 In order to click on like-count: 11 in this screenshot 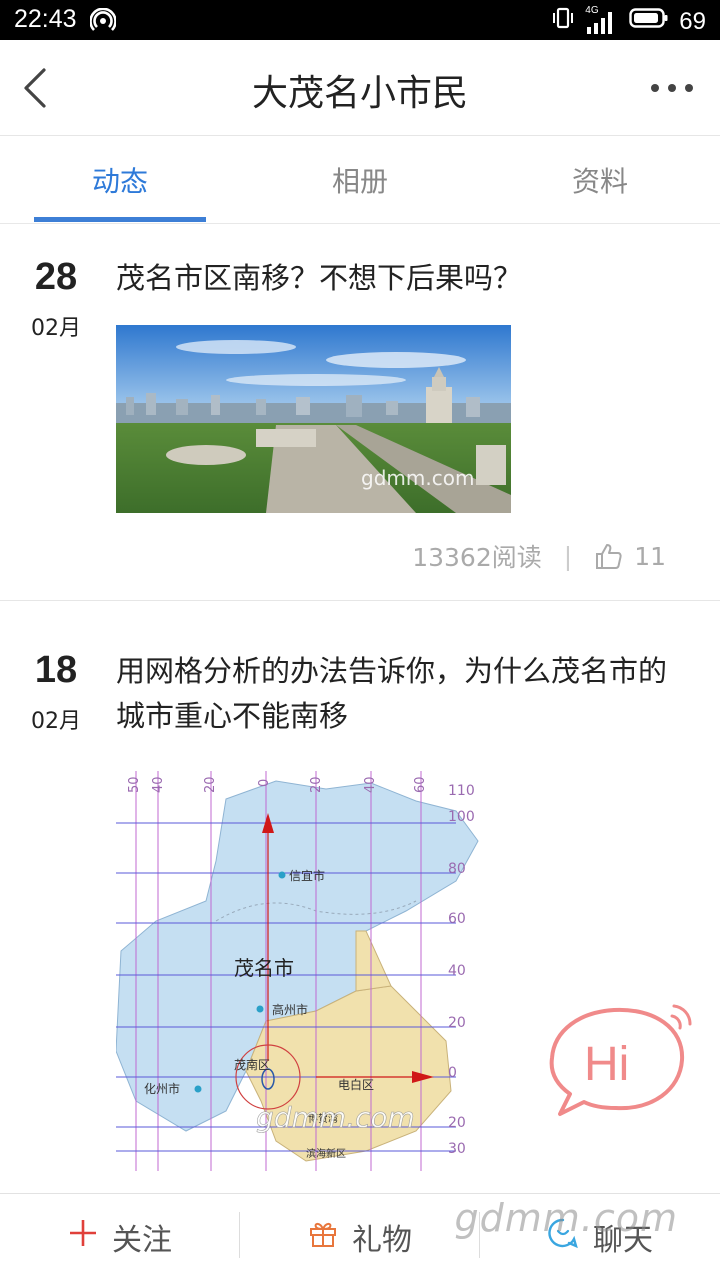, I will do `click(650, 556)`.